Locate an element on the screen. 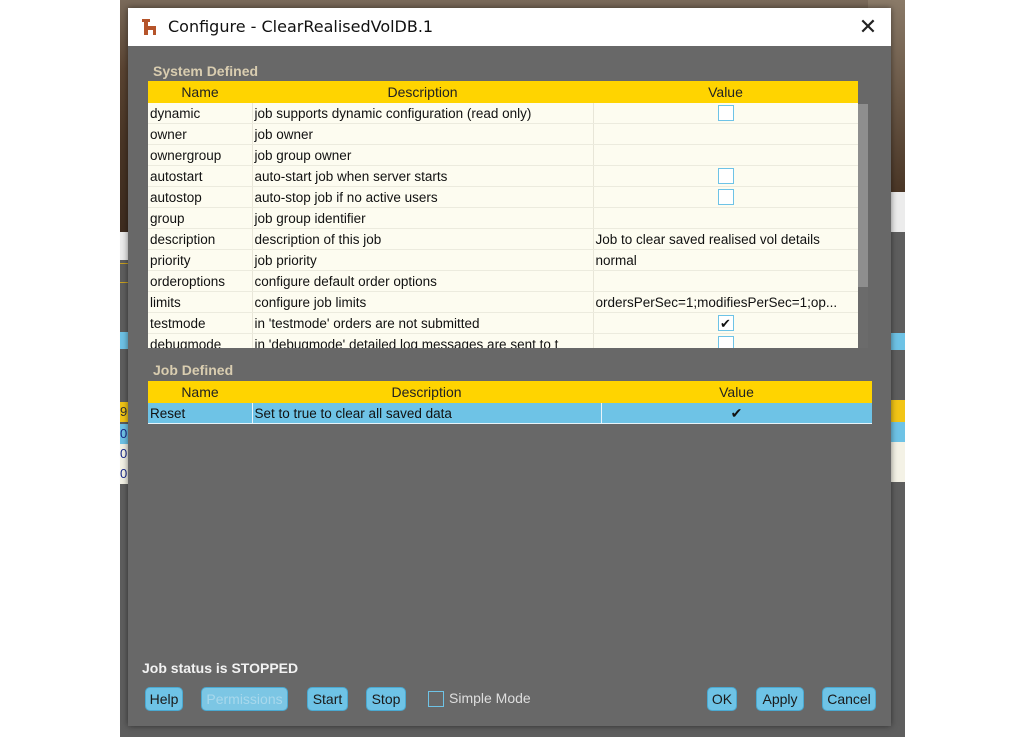  cell-description: auto-stop job if no active users is located at coordinates (423, 197).